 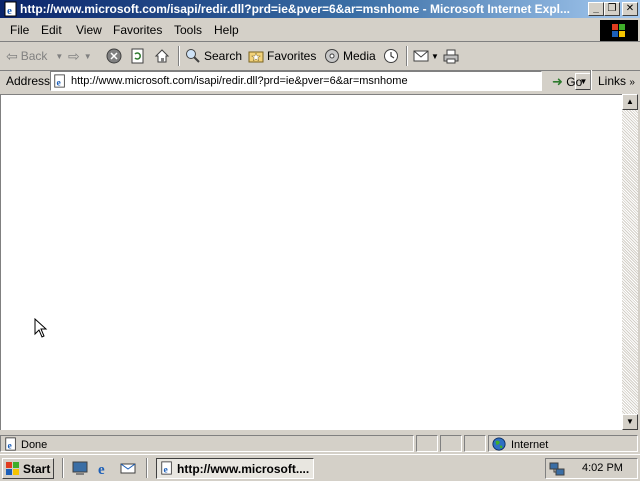 I want to click on standard-toolbar: ⇦ Back ▼ ⇨ ▼ Search Favorites Media ▼, so click(x=320, y=56).